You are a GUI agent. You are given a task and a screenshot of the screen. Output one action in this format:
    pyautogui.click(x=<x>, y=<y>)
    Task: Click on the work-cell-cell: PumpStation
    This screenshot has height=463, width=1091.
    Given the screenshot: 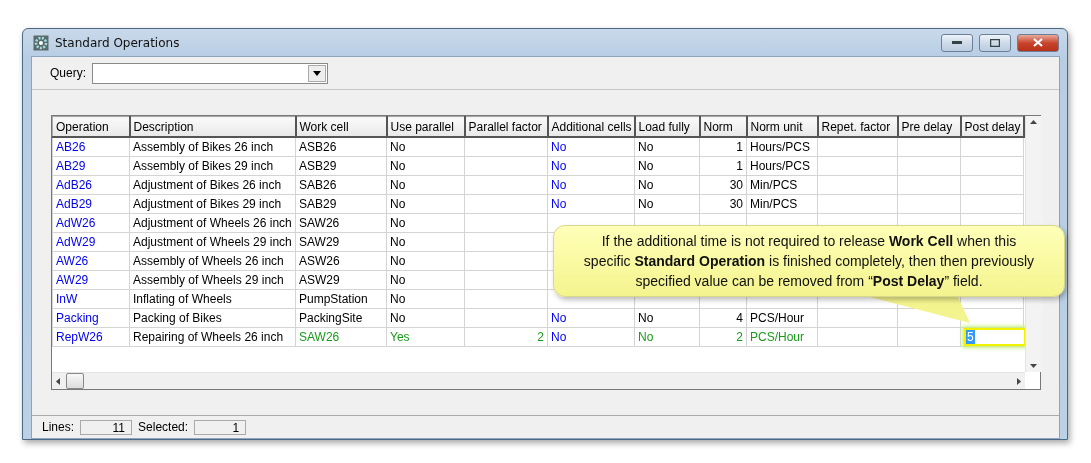 What is the action you would take?
    pyautogui.click(x=341, y=299)
    